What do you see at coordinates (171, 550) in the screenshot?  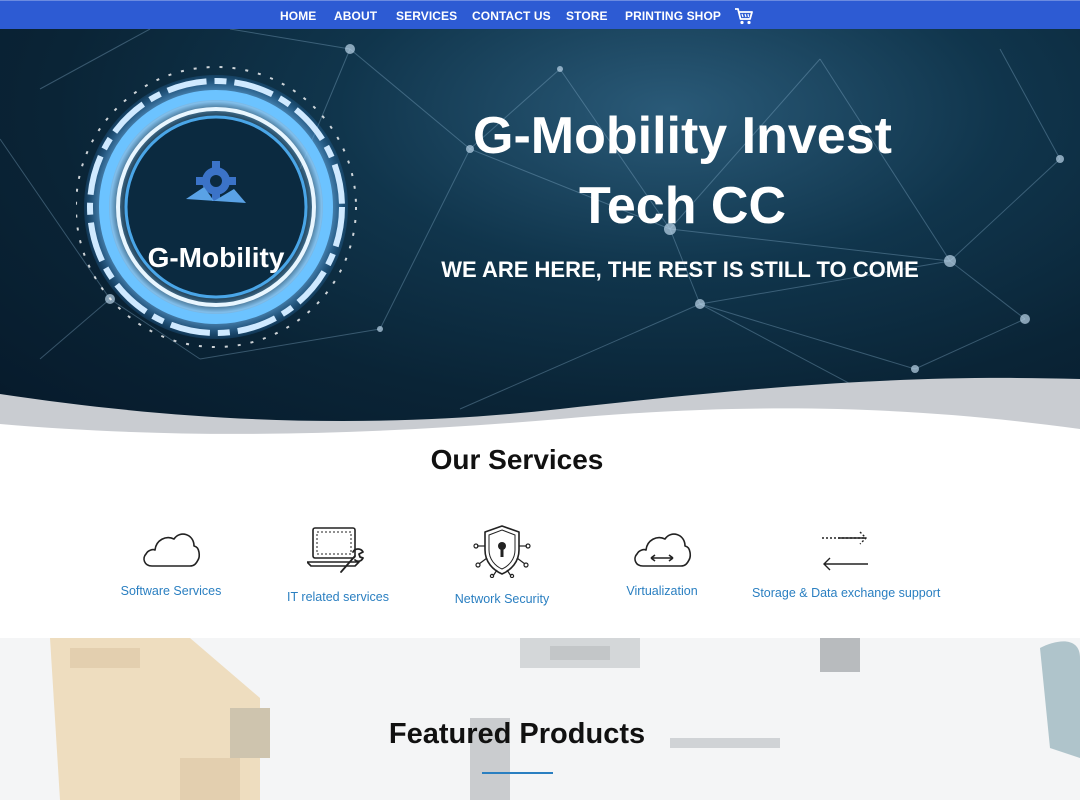 I see `cloud-icon` at bounding box center [171, 550].